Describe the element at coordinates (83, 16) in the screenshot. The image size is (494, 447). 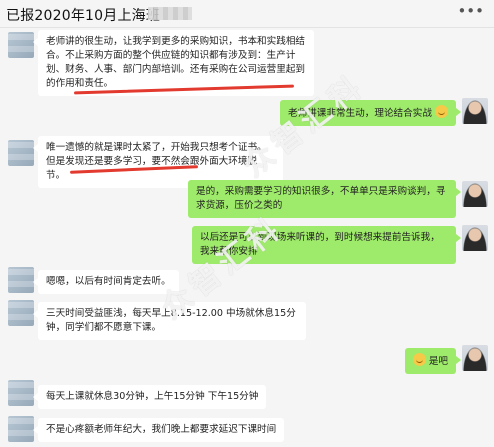
I see `chat-title: 已报2020年10月上海班` at that location.